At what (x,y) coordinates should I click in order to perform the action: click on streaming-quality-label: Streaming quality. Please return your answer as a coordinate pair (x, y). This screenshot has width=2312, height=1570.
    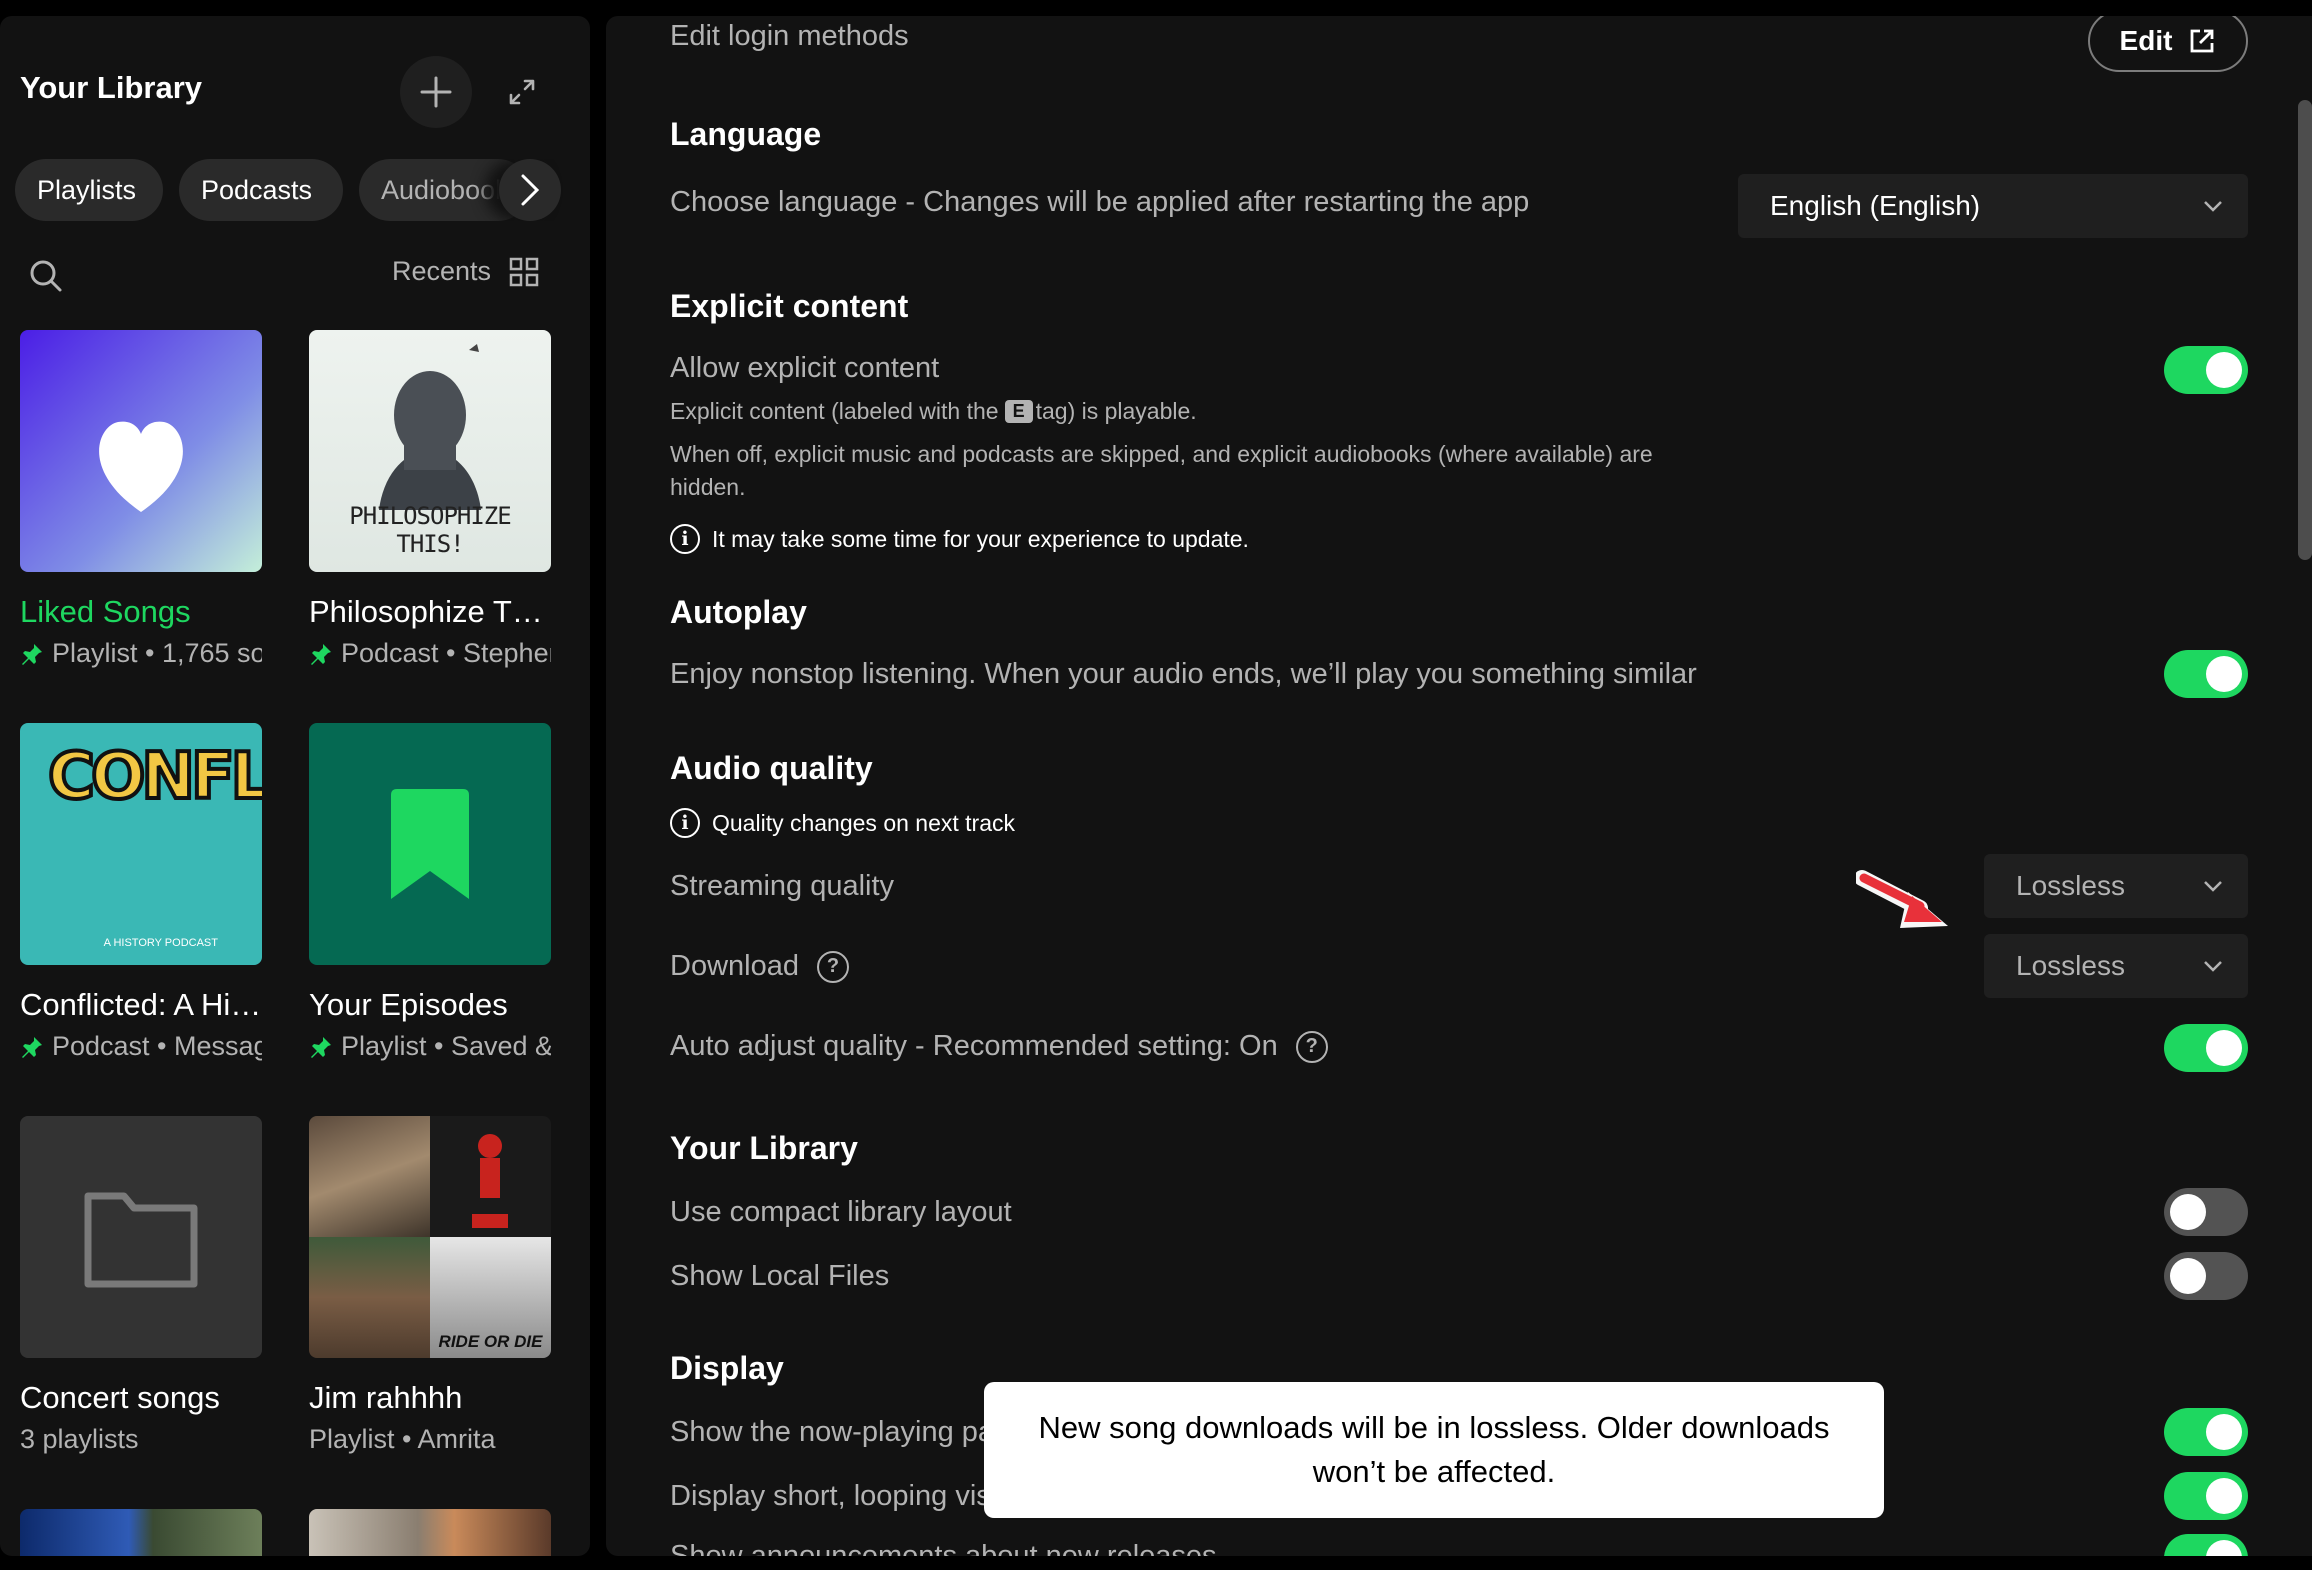
    Looking at the image, I should click on (782, 886).